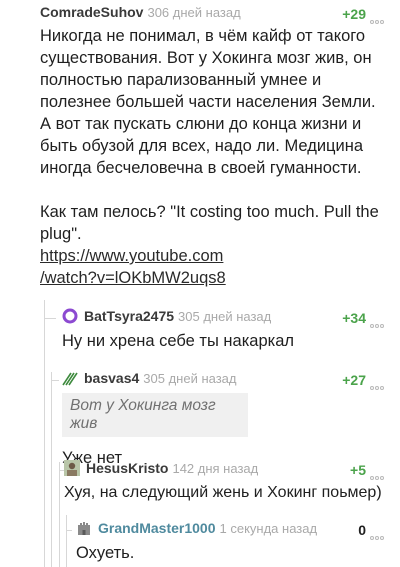  I want to click on photo-avatar-icon, so click(72, 468).